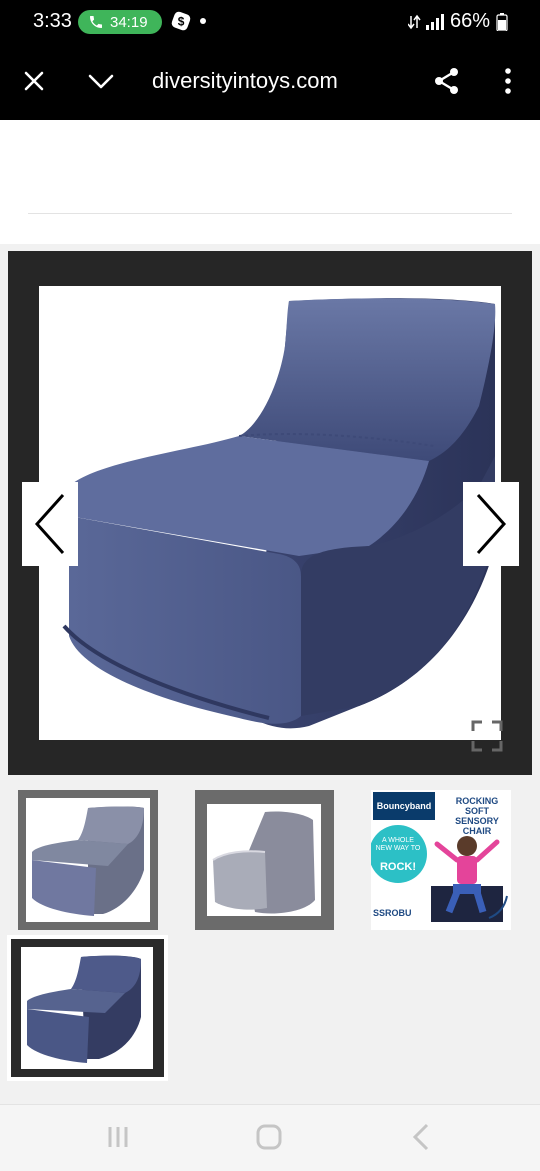 The width and height of the screenshot is (540, 1171). Describe the element at coordinates (398, 844) in the screenshot. I see `ad-tagline: A WHOLE NEW WAY TO` at that location.